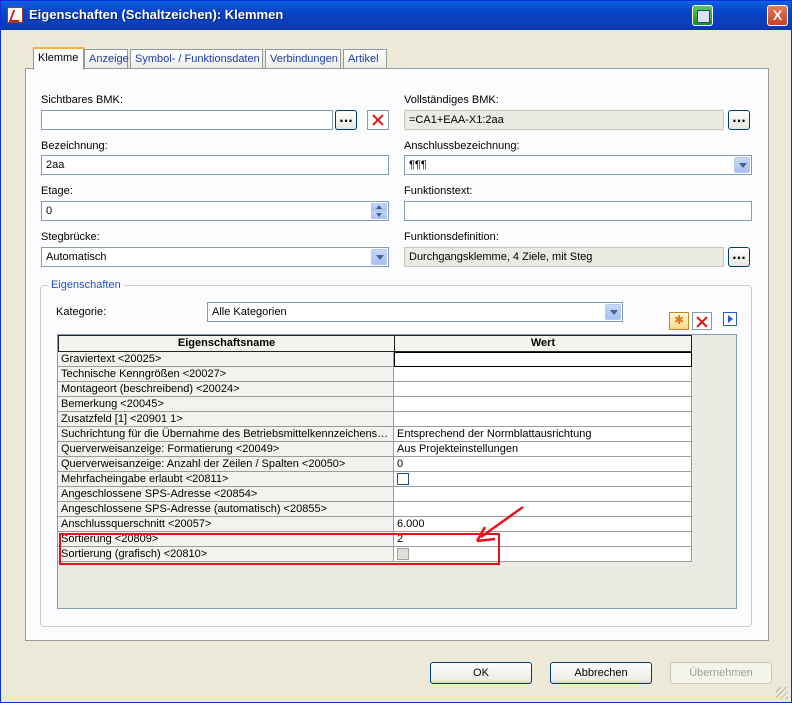  What do you see at coordinates (156, 14) in the screenshot?
I see `window-title: Eigenschaften (Schaltzeichen): Klemmen` at bounding box center [156, 14].